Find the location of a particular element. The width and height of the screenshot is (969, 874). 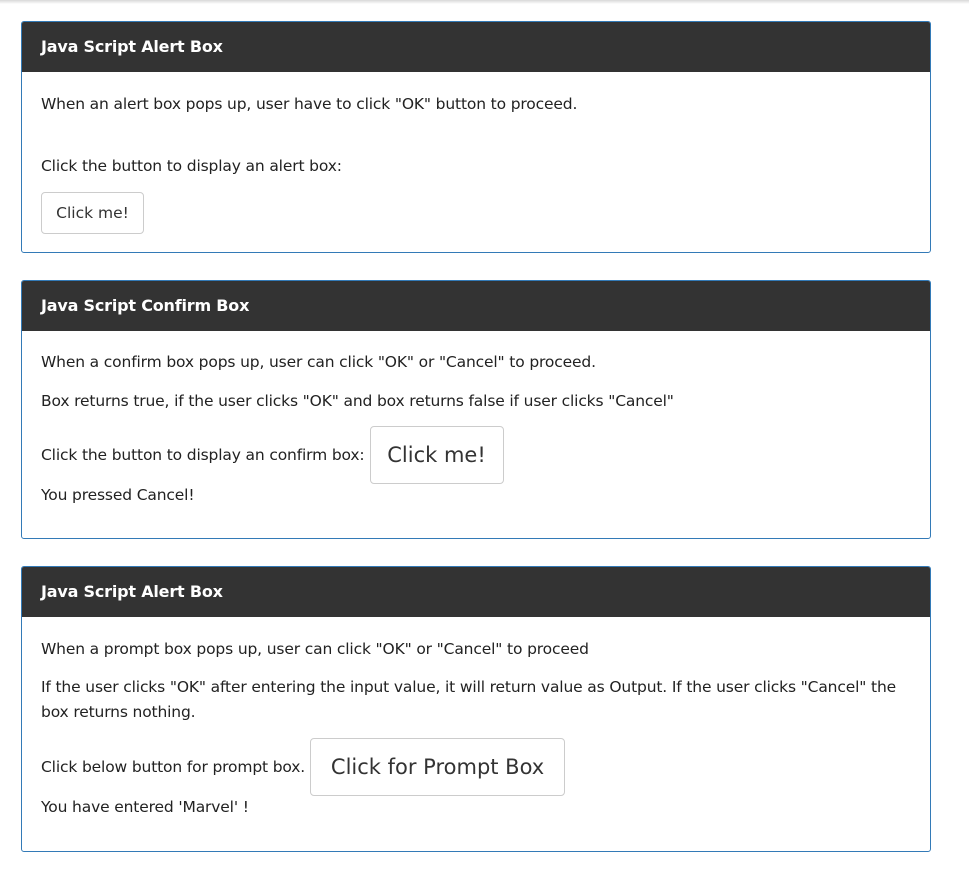

confirm-panel-title: Java Script Confirm Box is located at coordinates (476, 306).